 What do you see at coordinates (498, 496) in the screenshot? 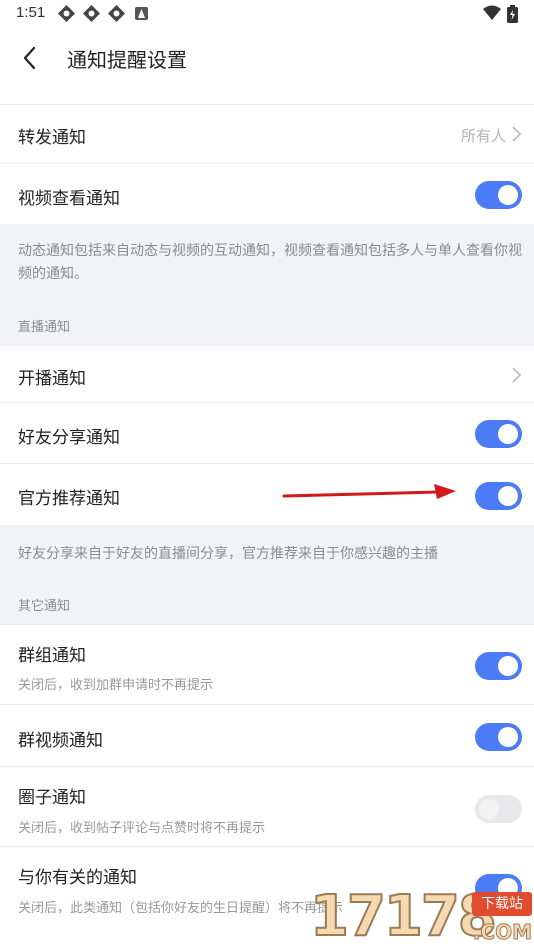
I see `official-recommend-toggle` at bounding box center [498, 496].